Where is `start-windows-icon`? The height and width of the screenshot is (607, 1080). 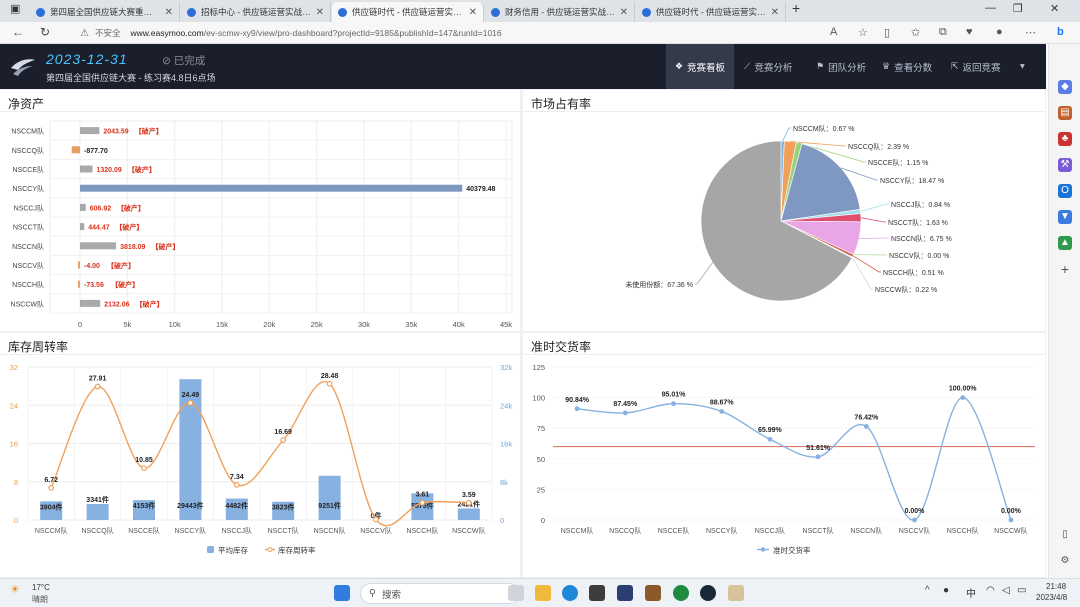 start-windows-icon is located at coordinates (342, 593).